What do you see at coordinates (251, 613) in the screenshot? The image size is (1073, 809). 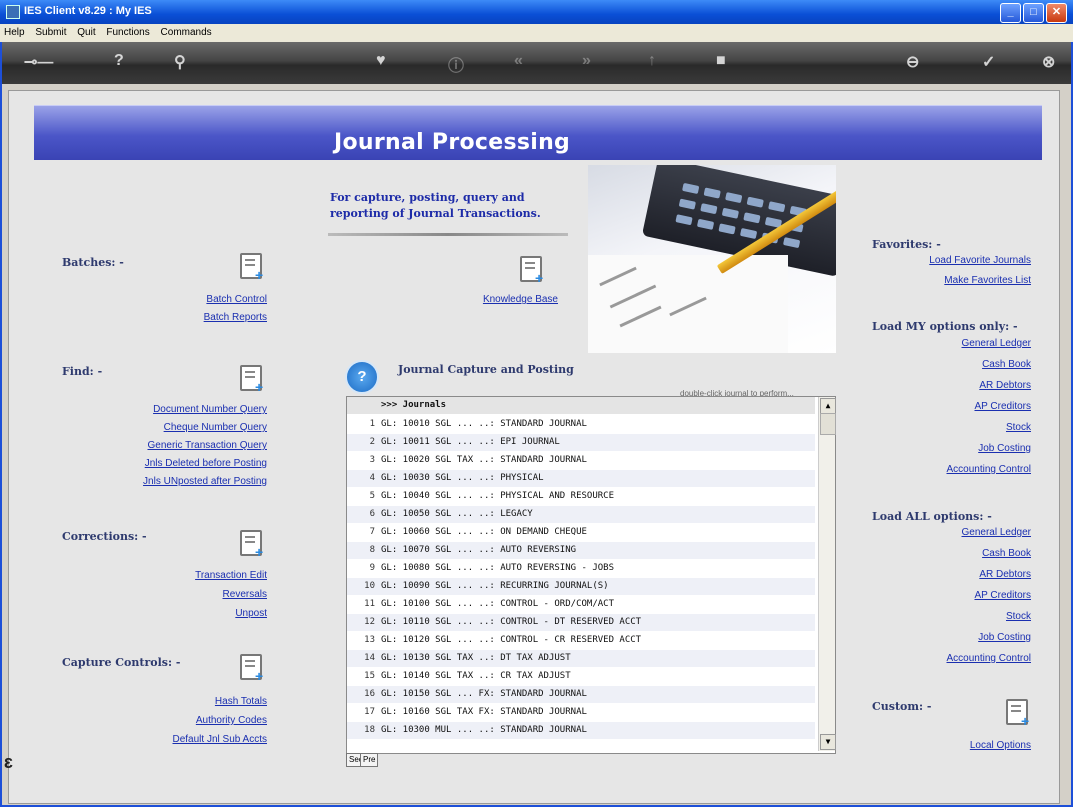 I see `unpost-link: Unpost` at bounding box center [251, 613].